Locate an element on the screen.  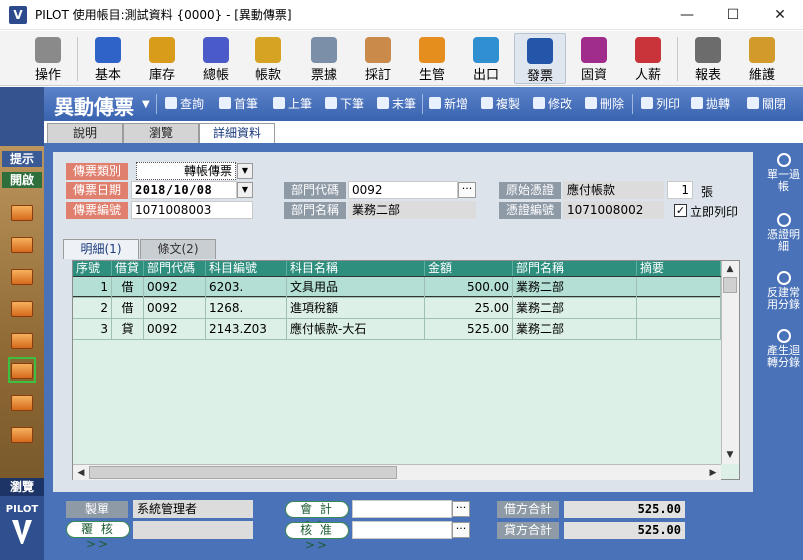
accounting-lookup-button: ··· is located at coordinates (461, 509).